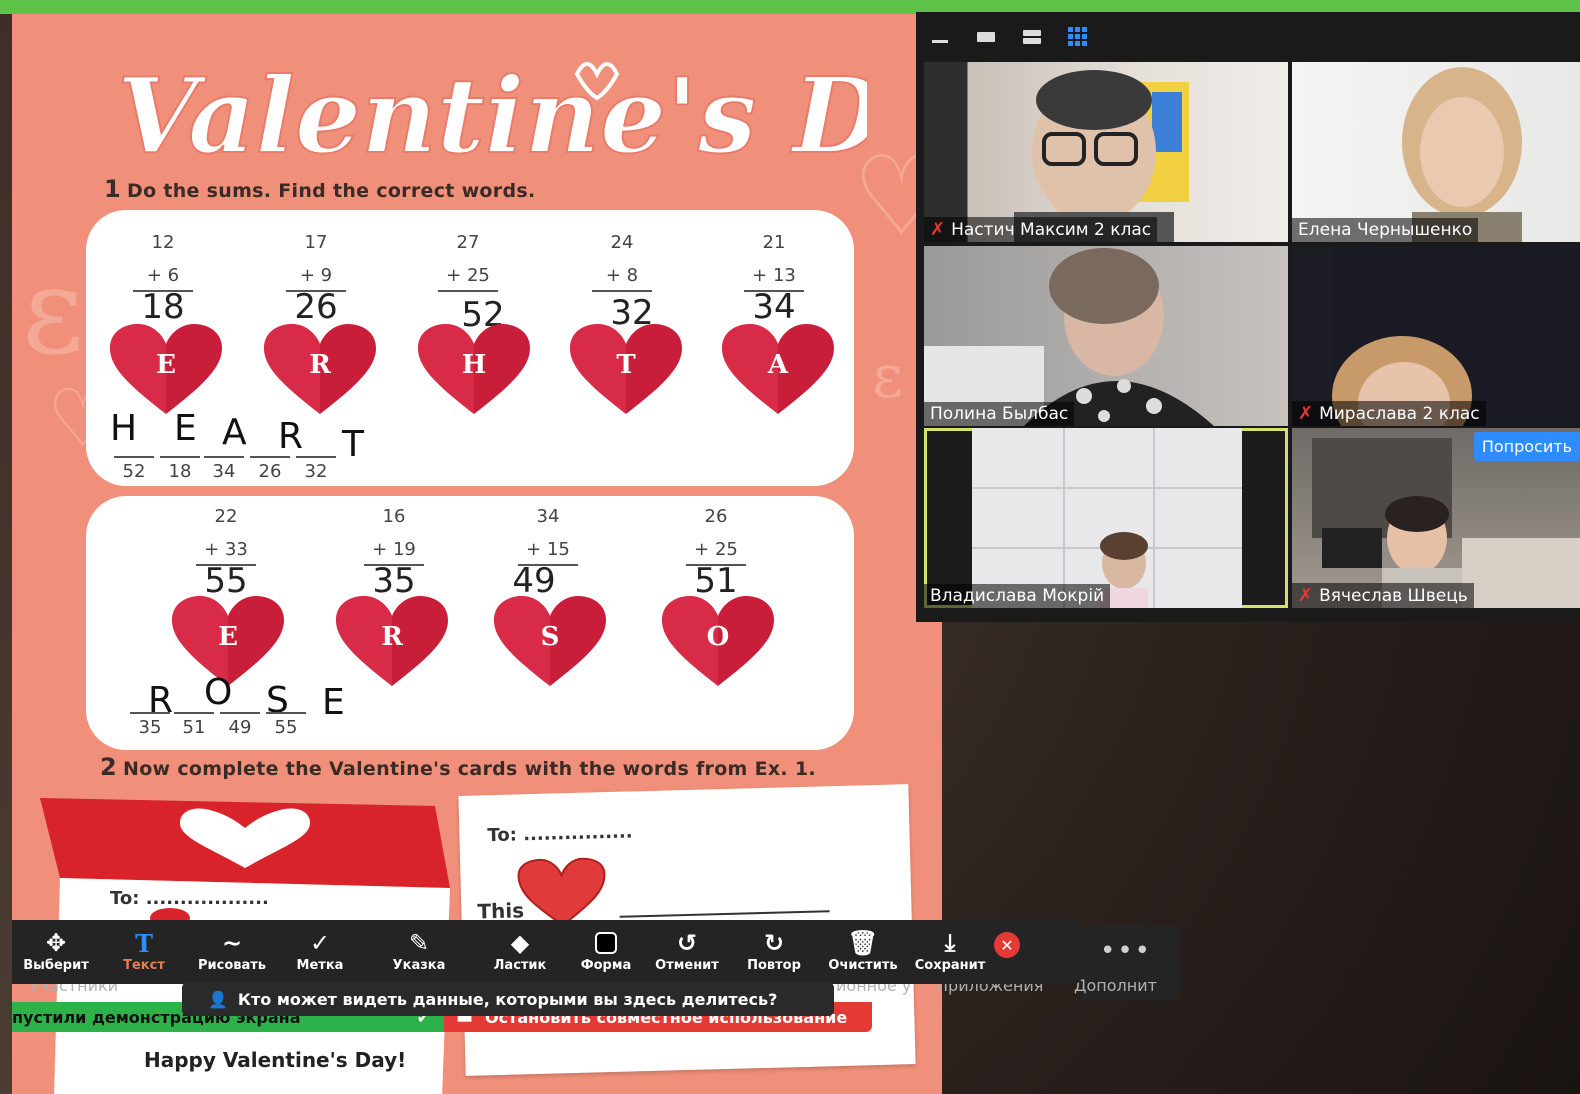 The width and height of the screenshot is (1580, 1094). What do you see at coordinates (1126, 951) in the screenshot?
I see `more-dots-icon: •••` at bounding box center [1126, 951].